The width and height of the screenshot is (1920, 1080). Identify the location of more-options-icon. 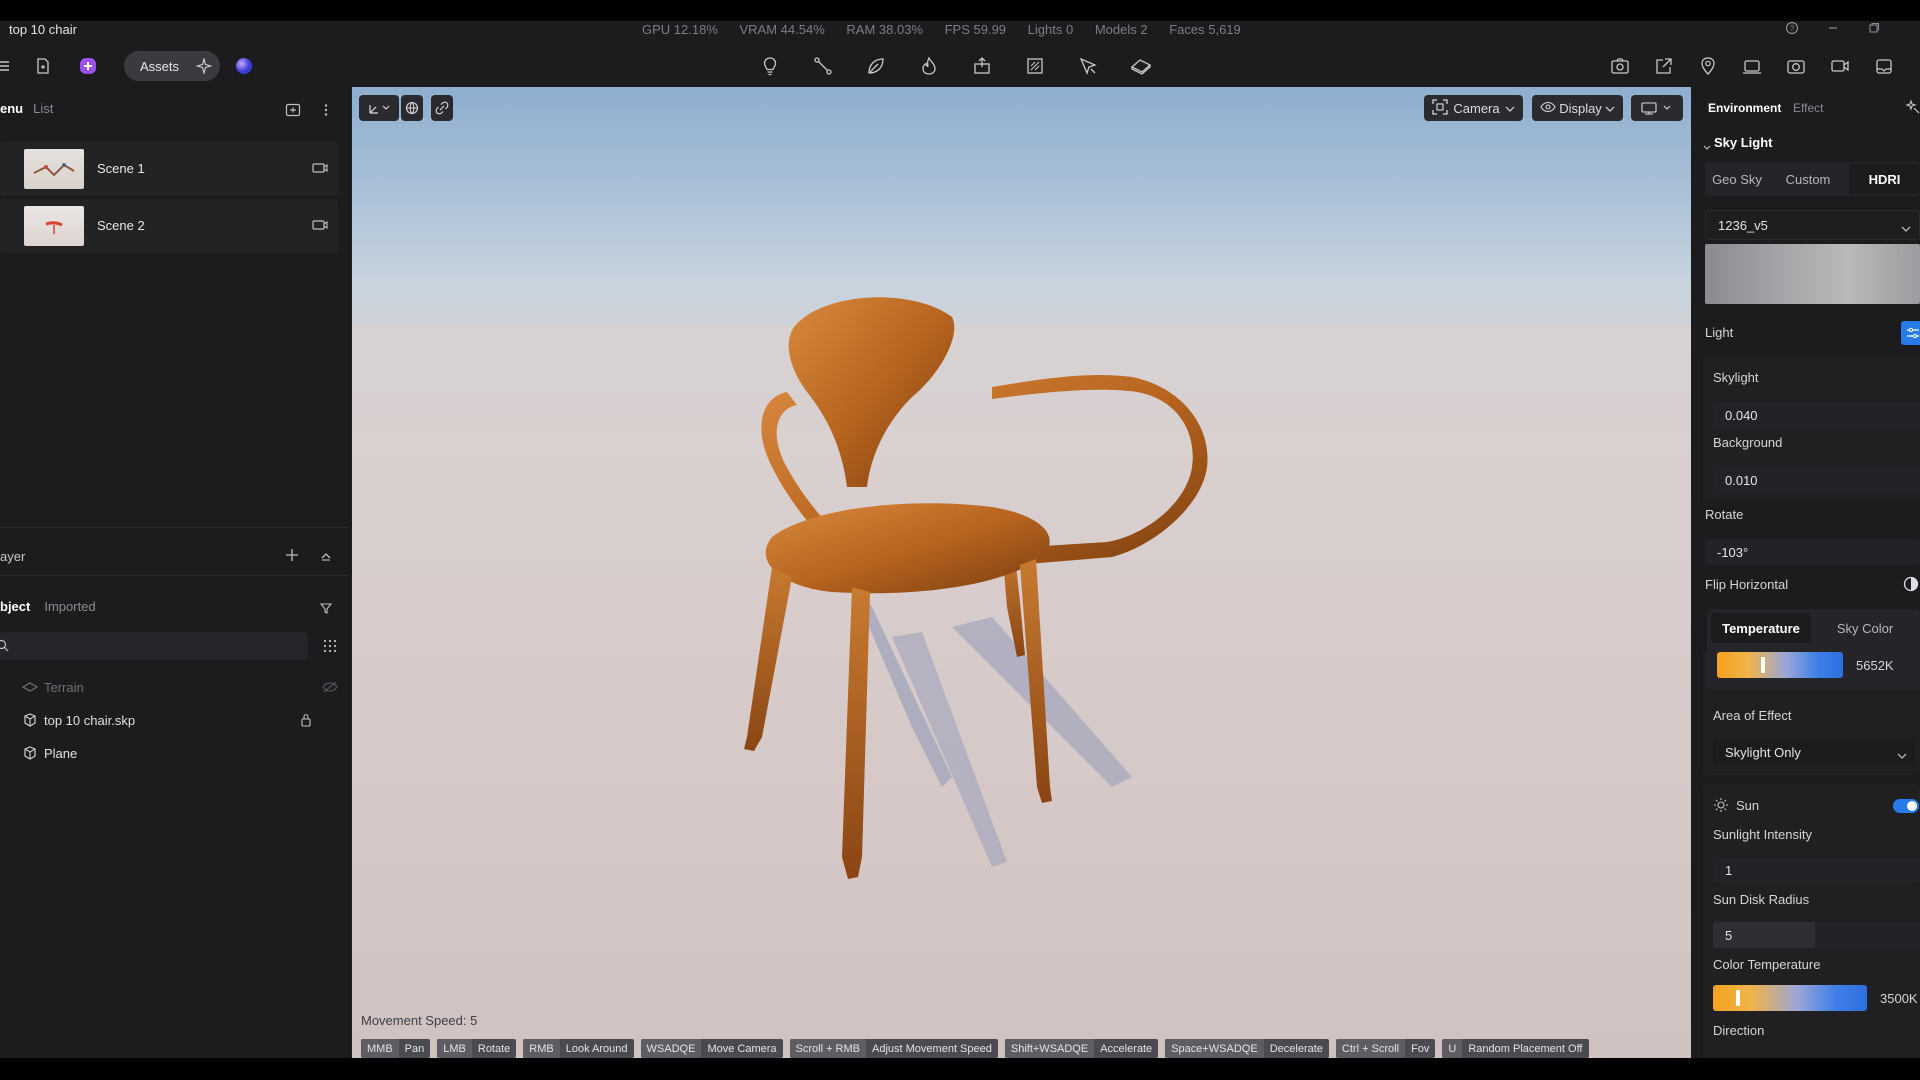
(326, 111).